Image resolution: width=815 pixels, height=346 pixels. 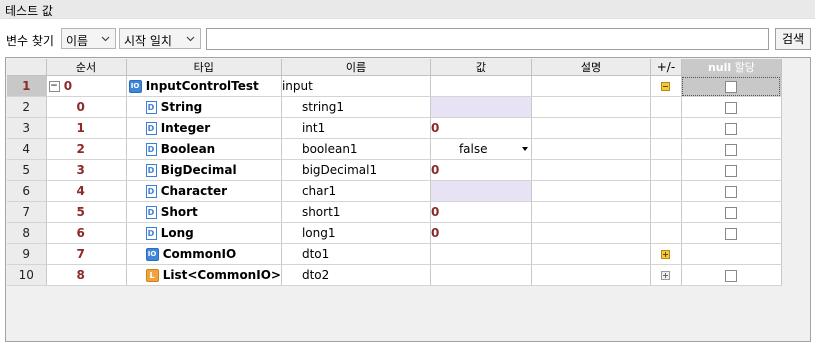 What do you see at coordinates (356, 67) in the screenshot?
I see `name-column-header: 이름` at bounding box center [356, 67].